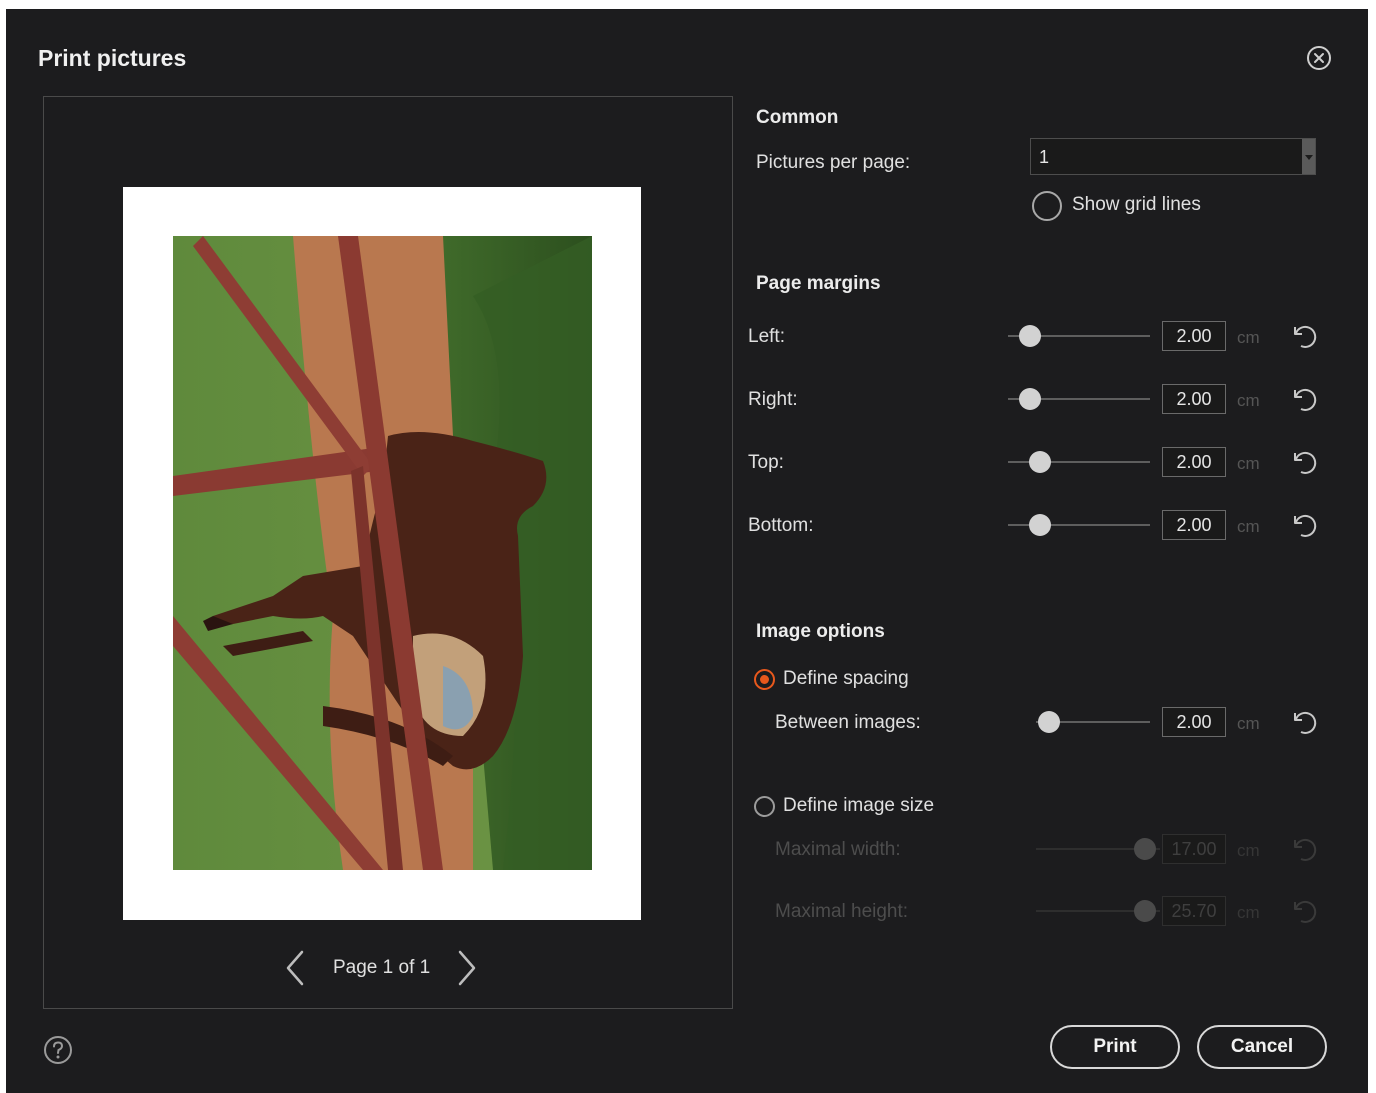 This screenshot has height=1093, width=1376. What do you see at coordinates (466, 968) in the screenshot?
I see `chevron-right-icon` at bounding box center [466, 968].